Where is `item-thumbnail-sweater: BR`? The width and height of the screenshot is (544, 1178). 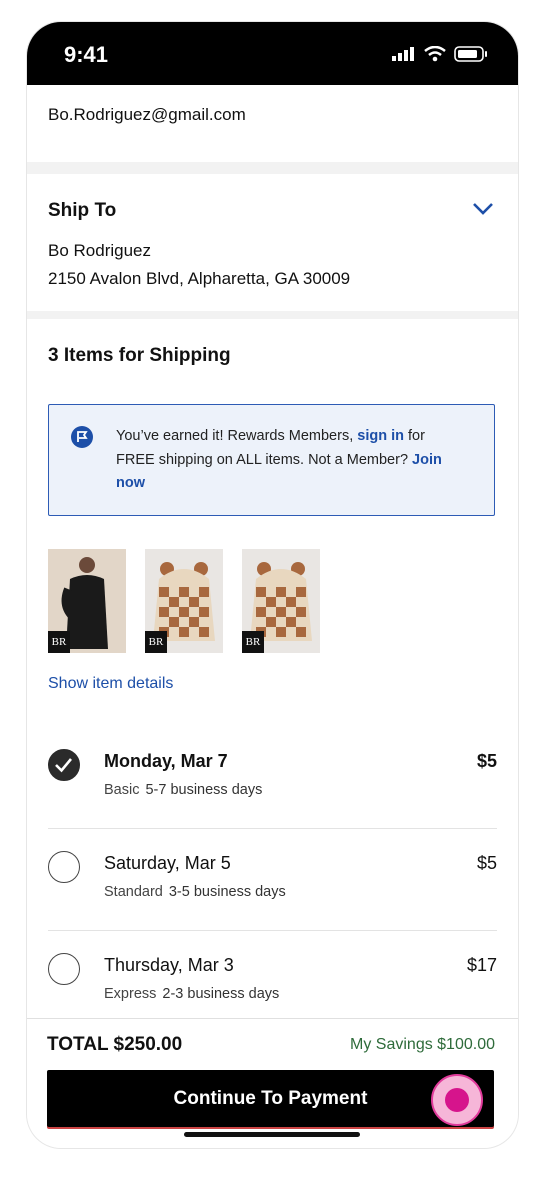
item-thumbnail-sweater: BR is located at coordinates (87, 601).